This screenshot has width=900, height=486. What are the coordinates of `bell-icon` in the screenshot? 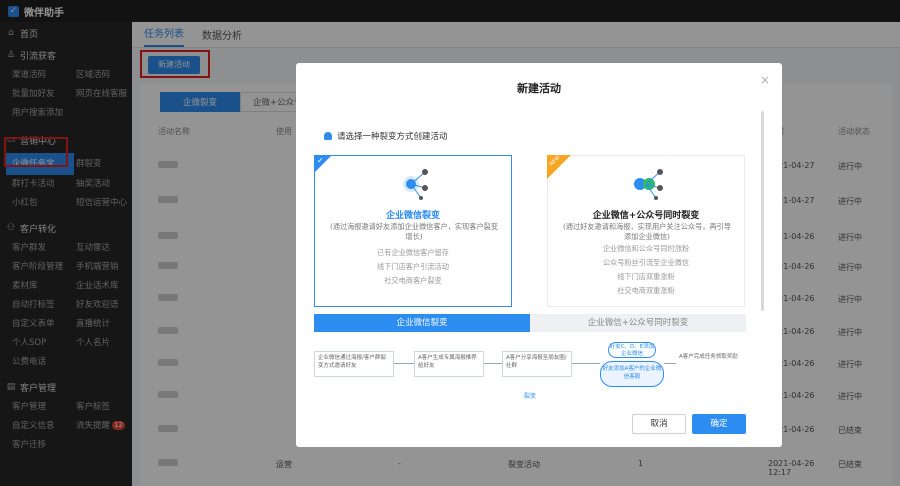 It's located at (328, 136).